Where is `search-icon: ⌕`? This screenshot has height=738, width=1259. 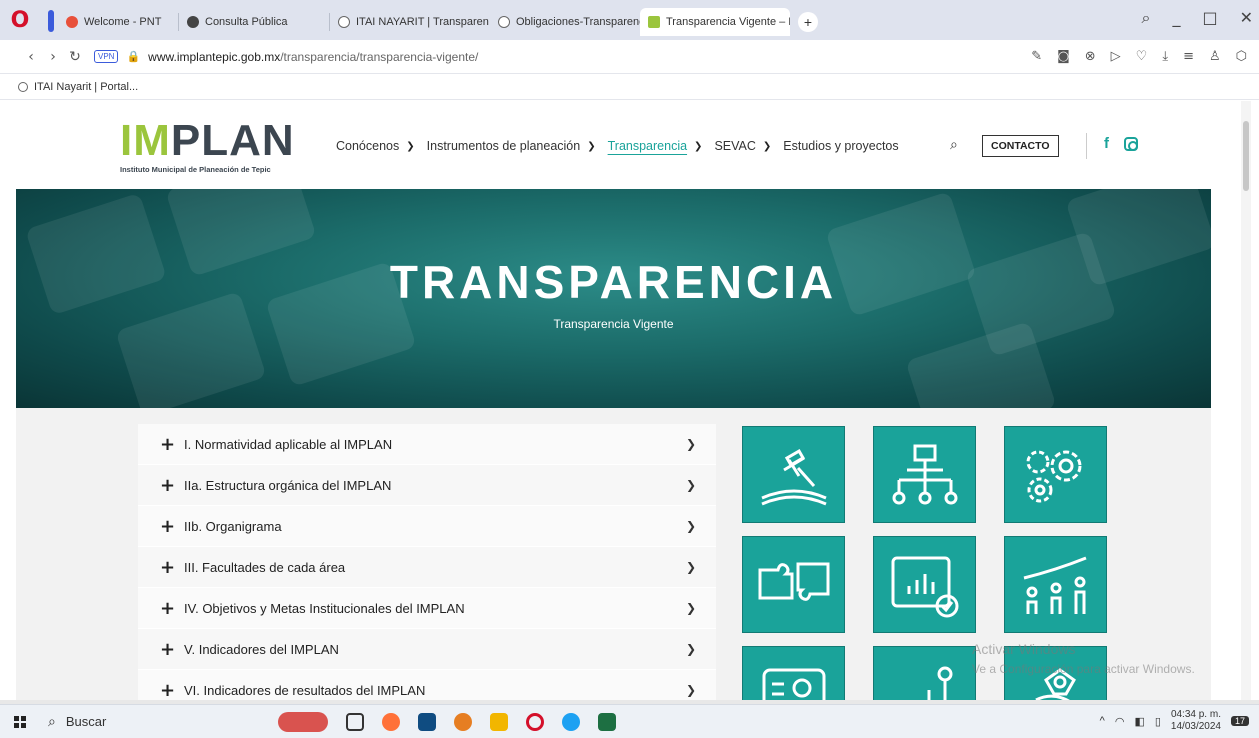 search-icon: ⌕ is located at coordinates (954, 145).